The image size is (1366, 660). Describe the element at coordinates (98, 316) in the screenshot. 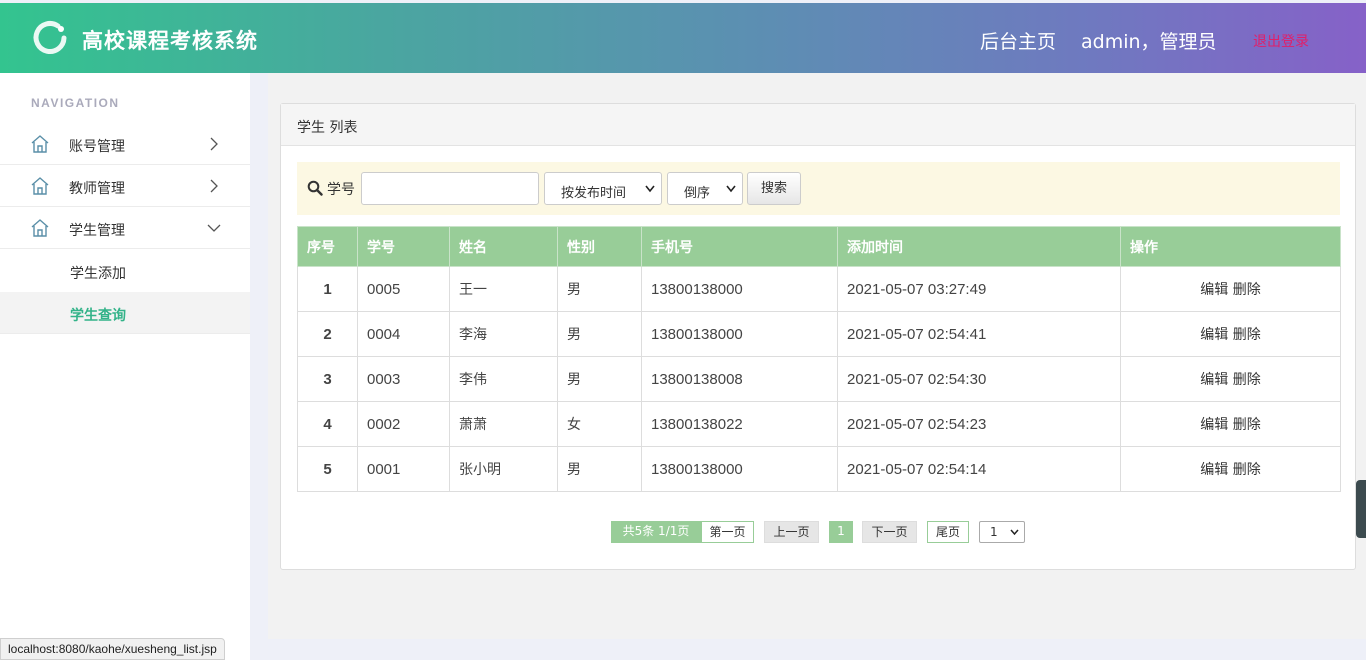

I see `sidebar-subitem-label: 学生查询` at that location.